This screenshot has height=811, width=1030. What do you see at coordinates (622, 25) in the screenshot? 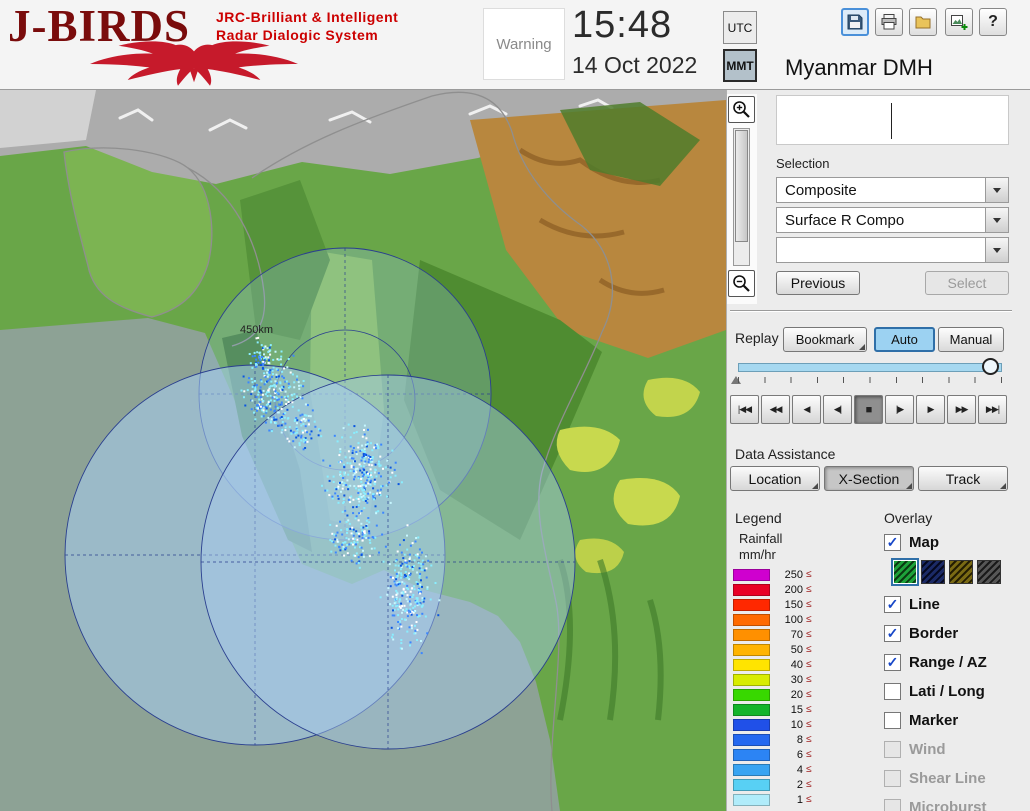
I see `clock-time: 15:48` at bounding box center [622, 25].